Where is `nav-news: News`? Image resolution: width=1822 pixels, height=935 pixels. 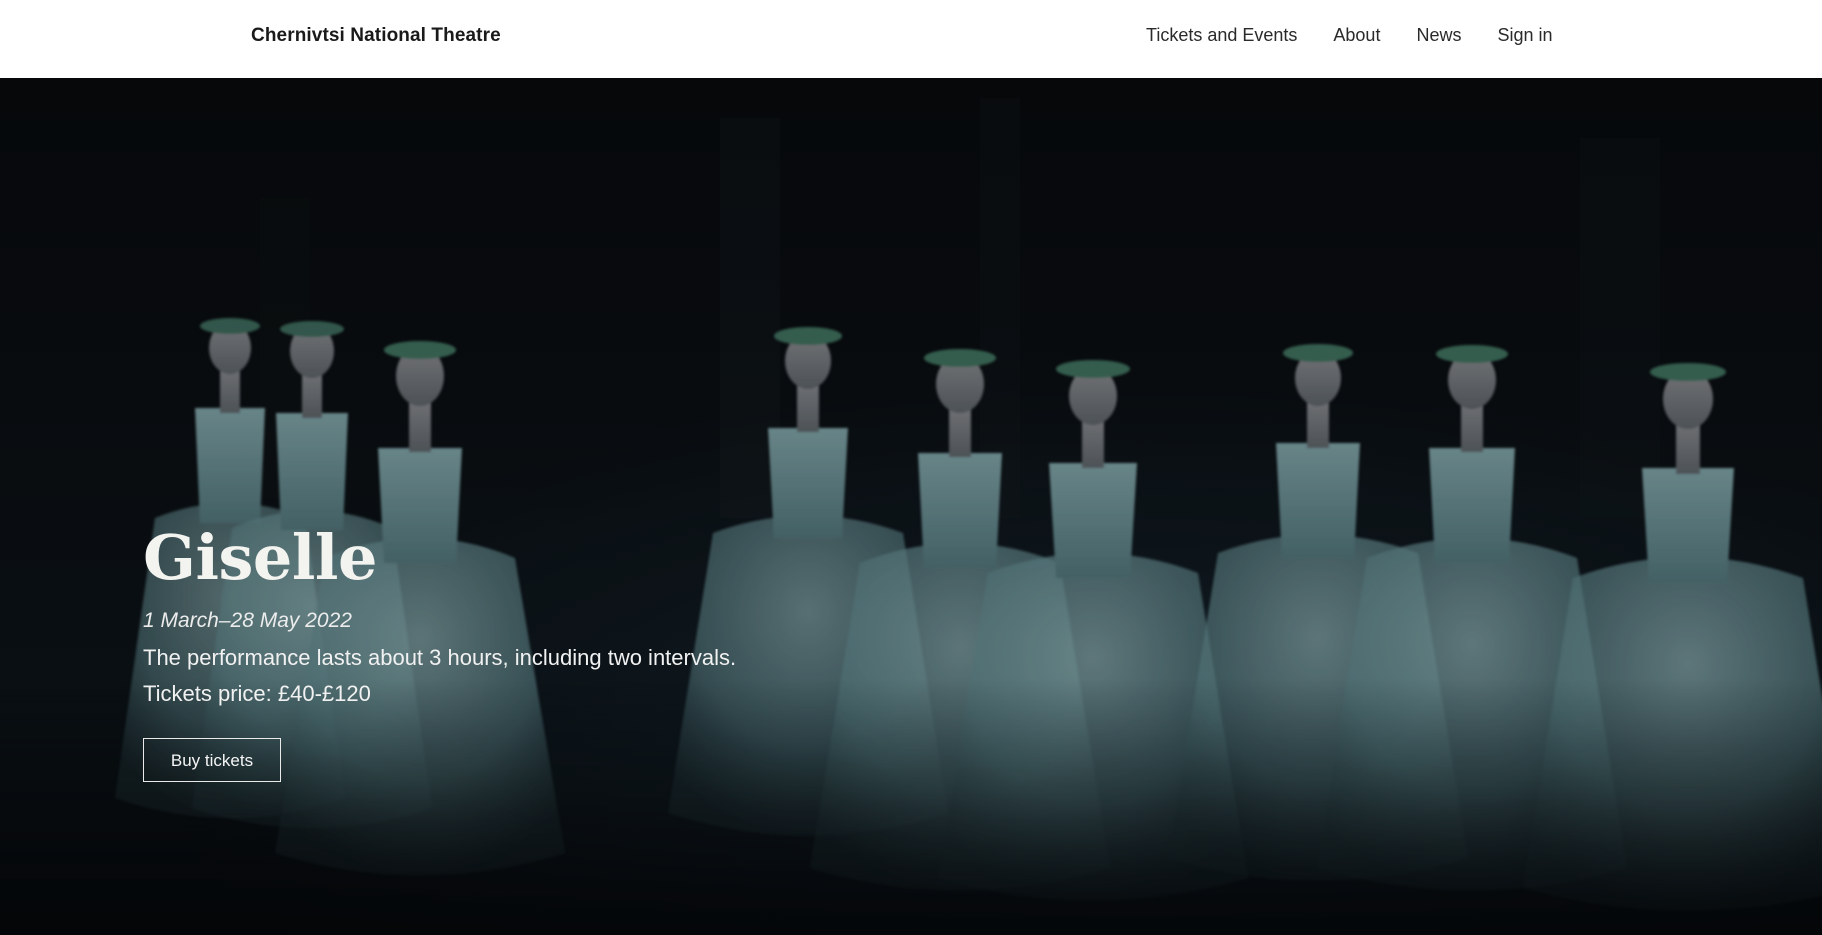
nav-news: News is located at coordinates (1438, 38).